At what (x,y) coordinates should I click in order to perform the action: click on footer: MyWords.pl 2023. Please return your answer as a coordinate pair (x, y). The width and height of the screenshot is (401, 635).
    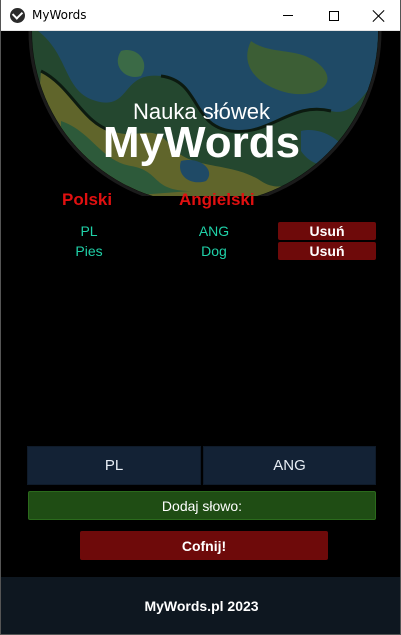
    Looking at the image, I should click on (200, 605).